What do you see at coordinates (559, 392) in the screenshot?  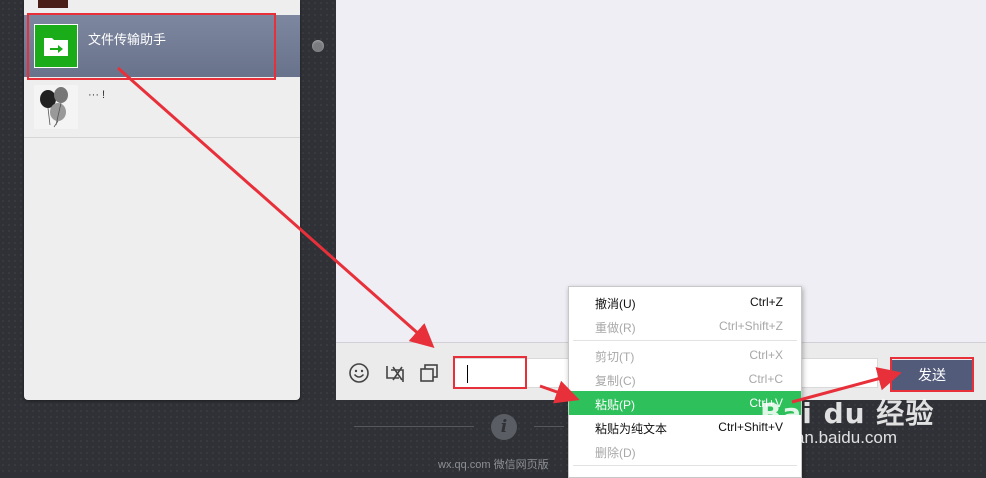 I see `arrow-input-to-menu` at bounding box center [559, 392].